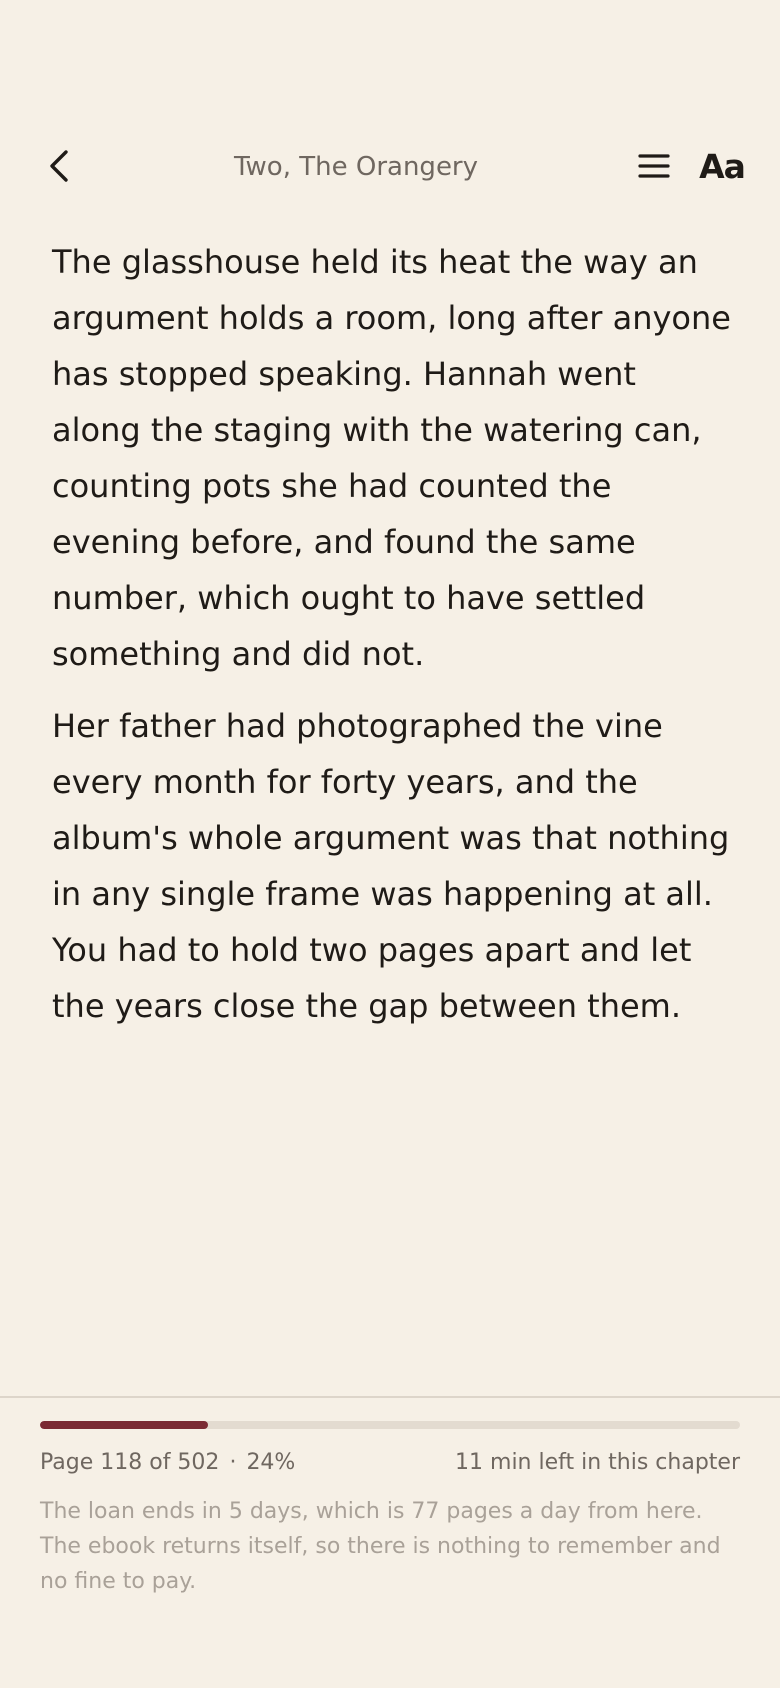  I want to click on reader-header: Two, The Orangery Aa, so click(390, 166).